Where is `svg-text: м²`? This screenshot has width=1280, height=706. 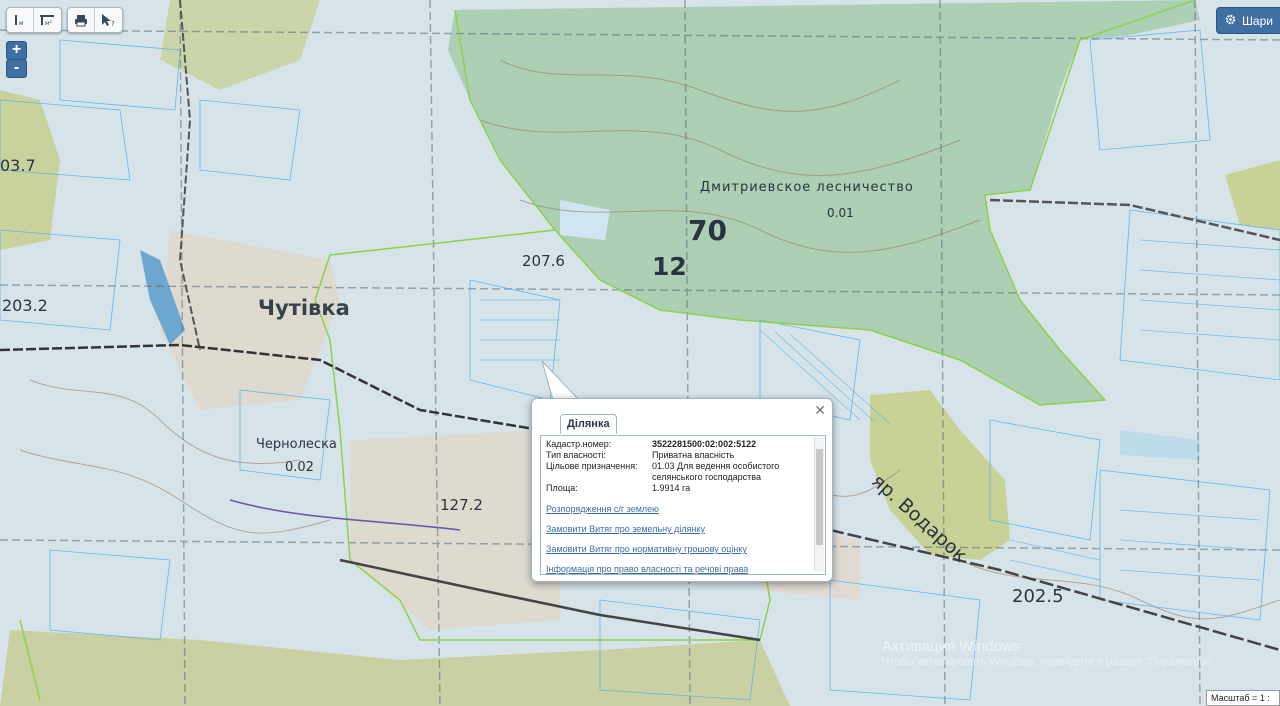
svg-text: м² is located at coordinates (49, 23).